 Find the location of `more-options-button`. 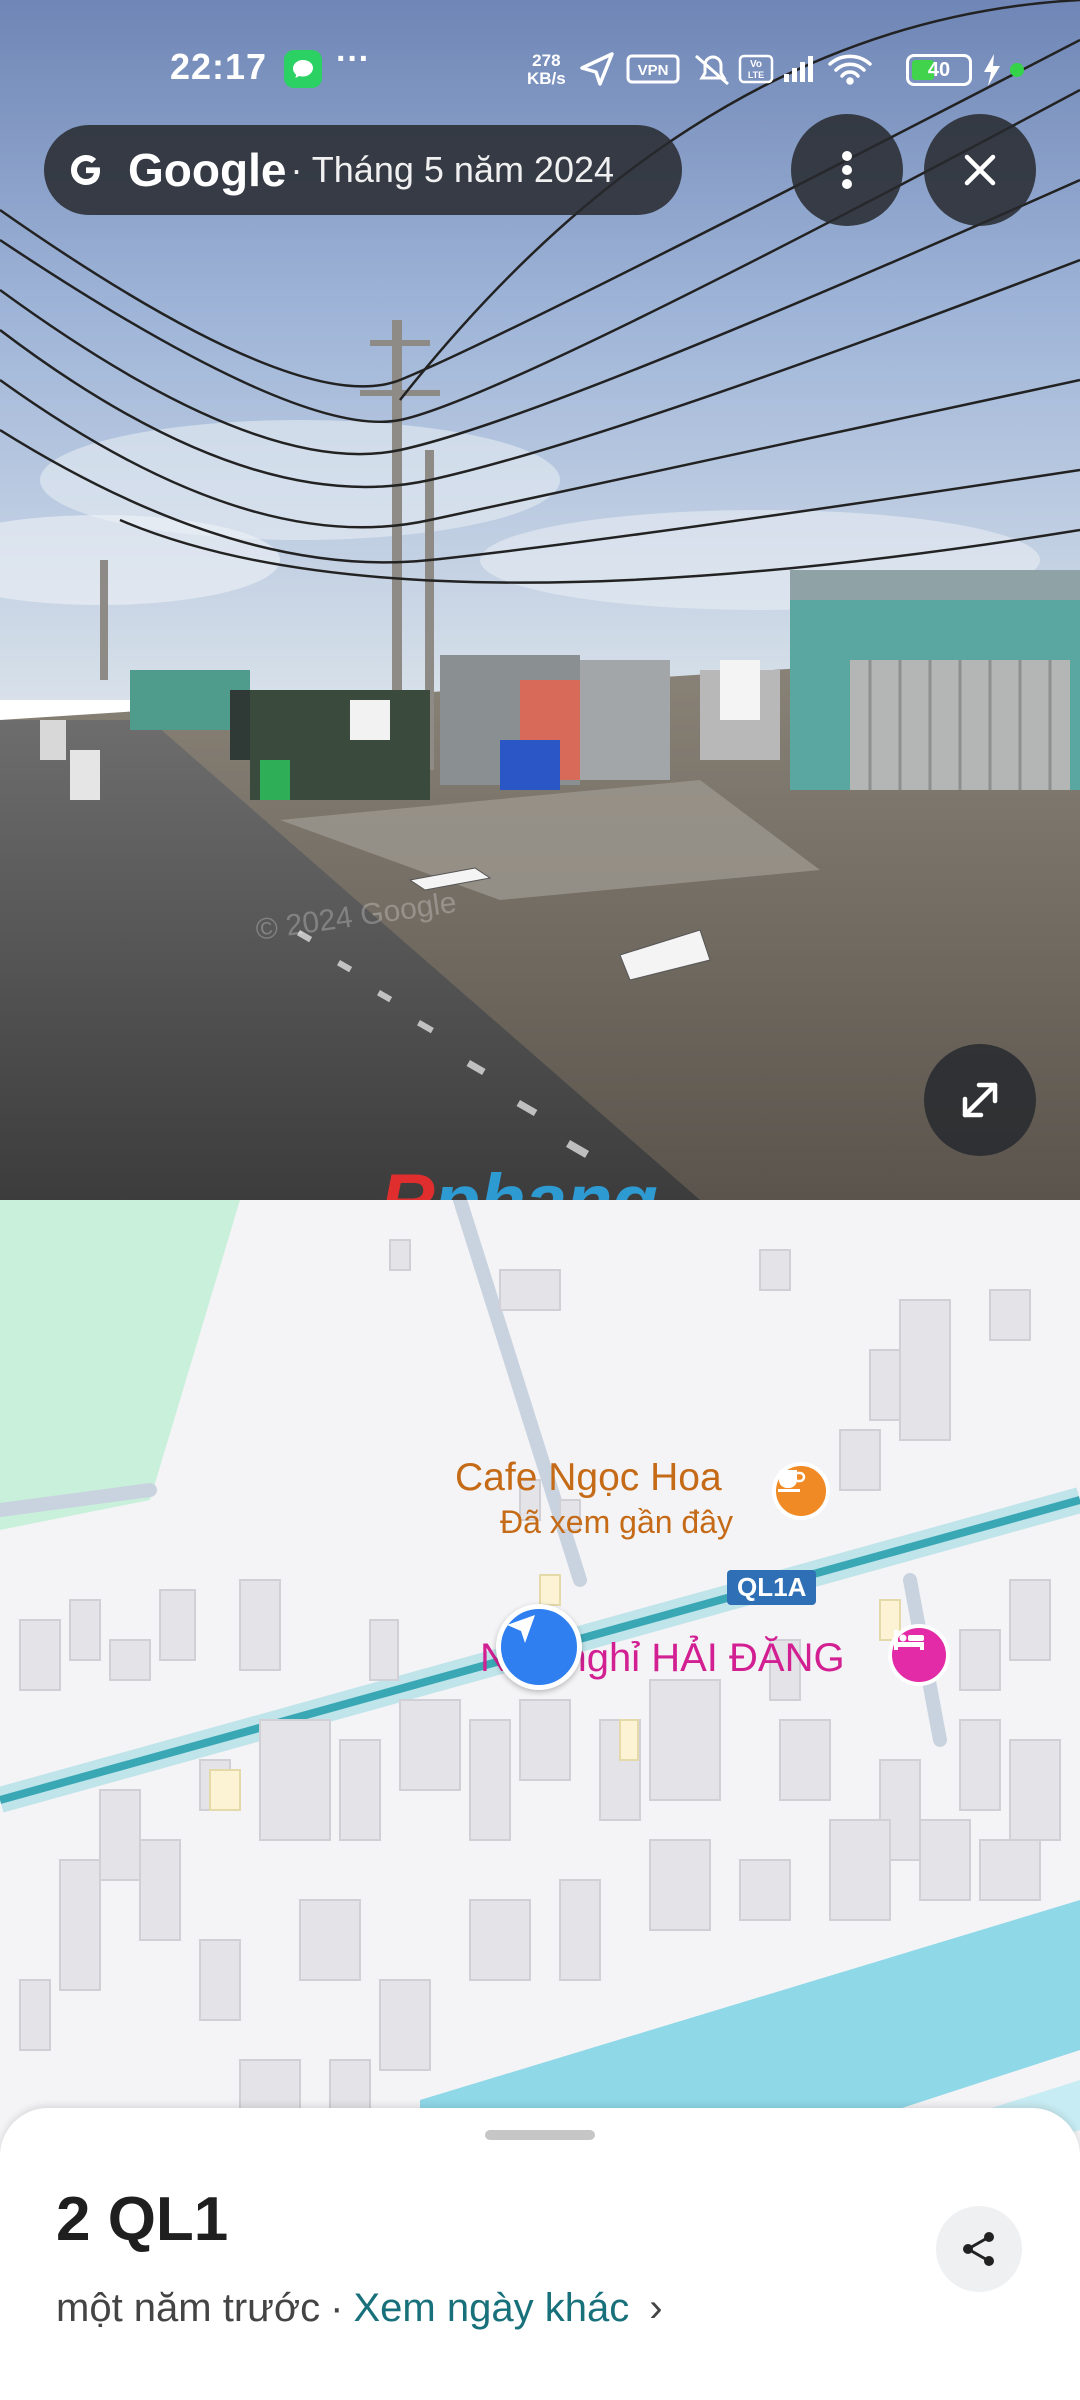

more-options-button is located at coordinates (847, 170).